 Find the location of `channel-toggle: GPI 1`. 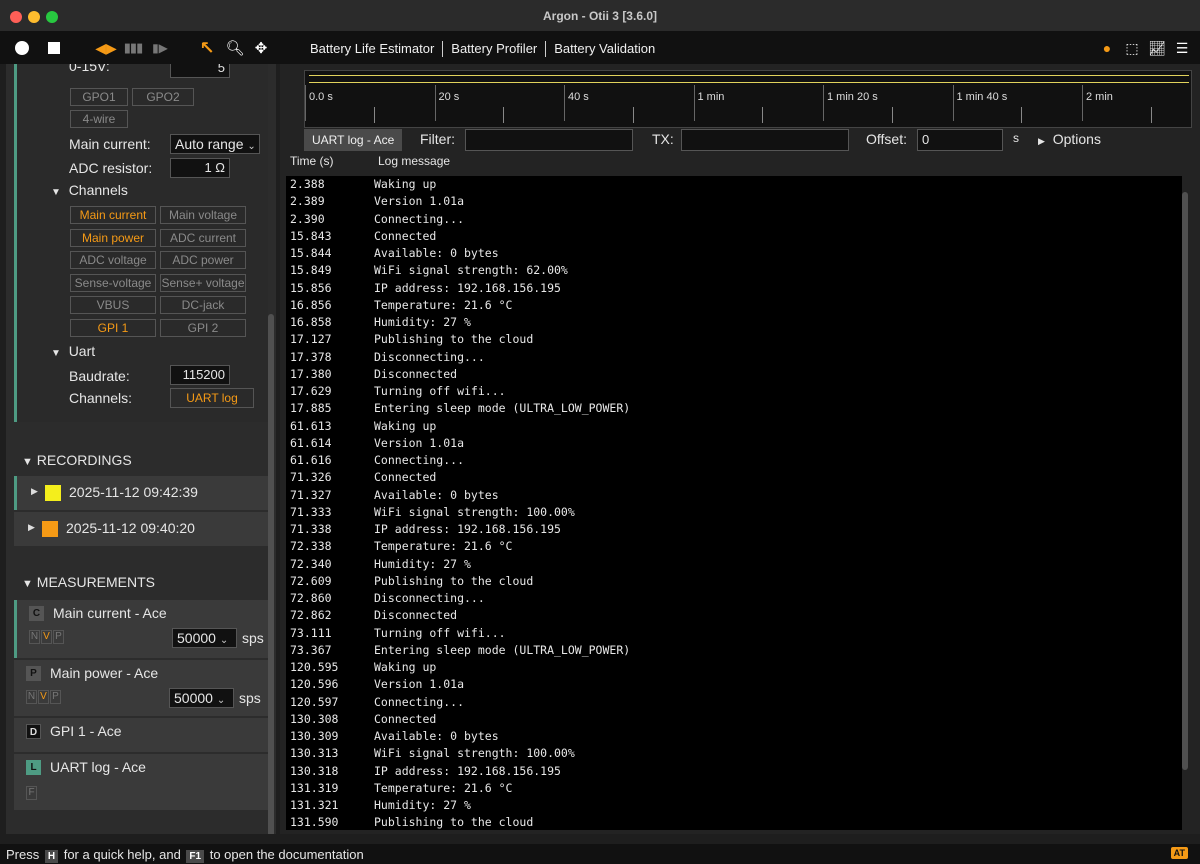

channel-toggle: GPI 1 is located at coordinates (113, 327).